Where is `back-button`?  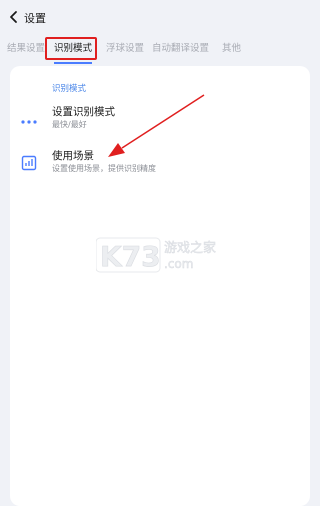
back-button is located at coordinates (14, 17).